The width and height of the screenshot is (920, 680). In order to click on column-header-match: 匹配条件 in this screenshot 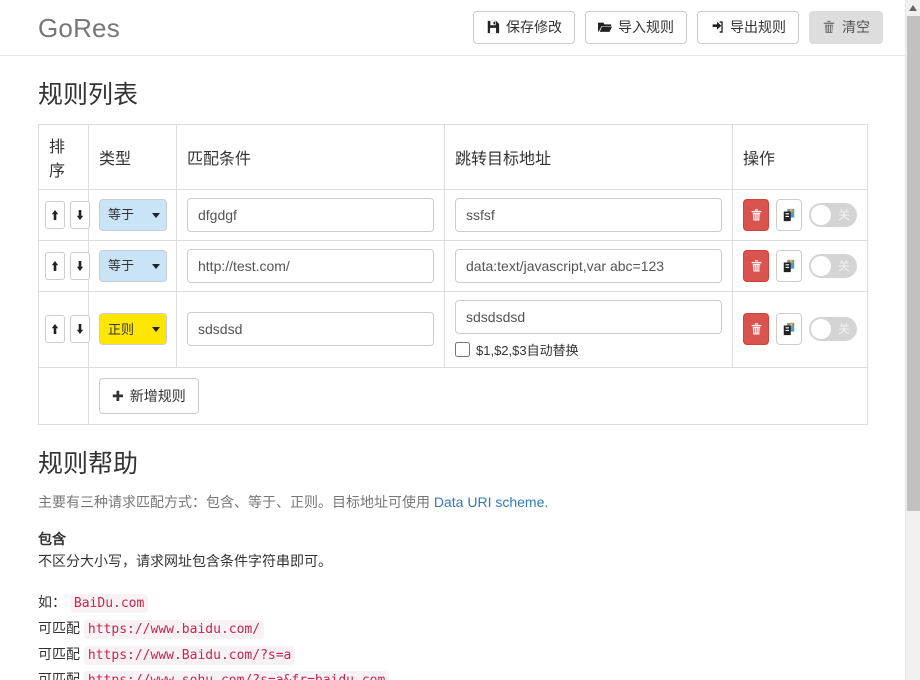, I will do `click(310, 156)`.